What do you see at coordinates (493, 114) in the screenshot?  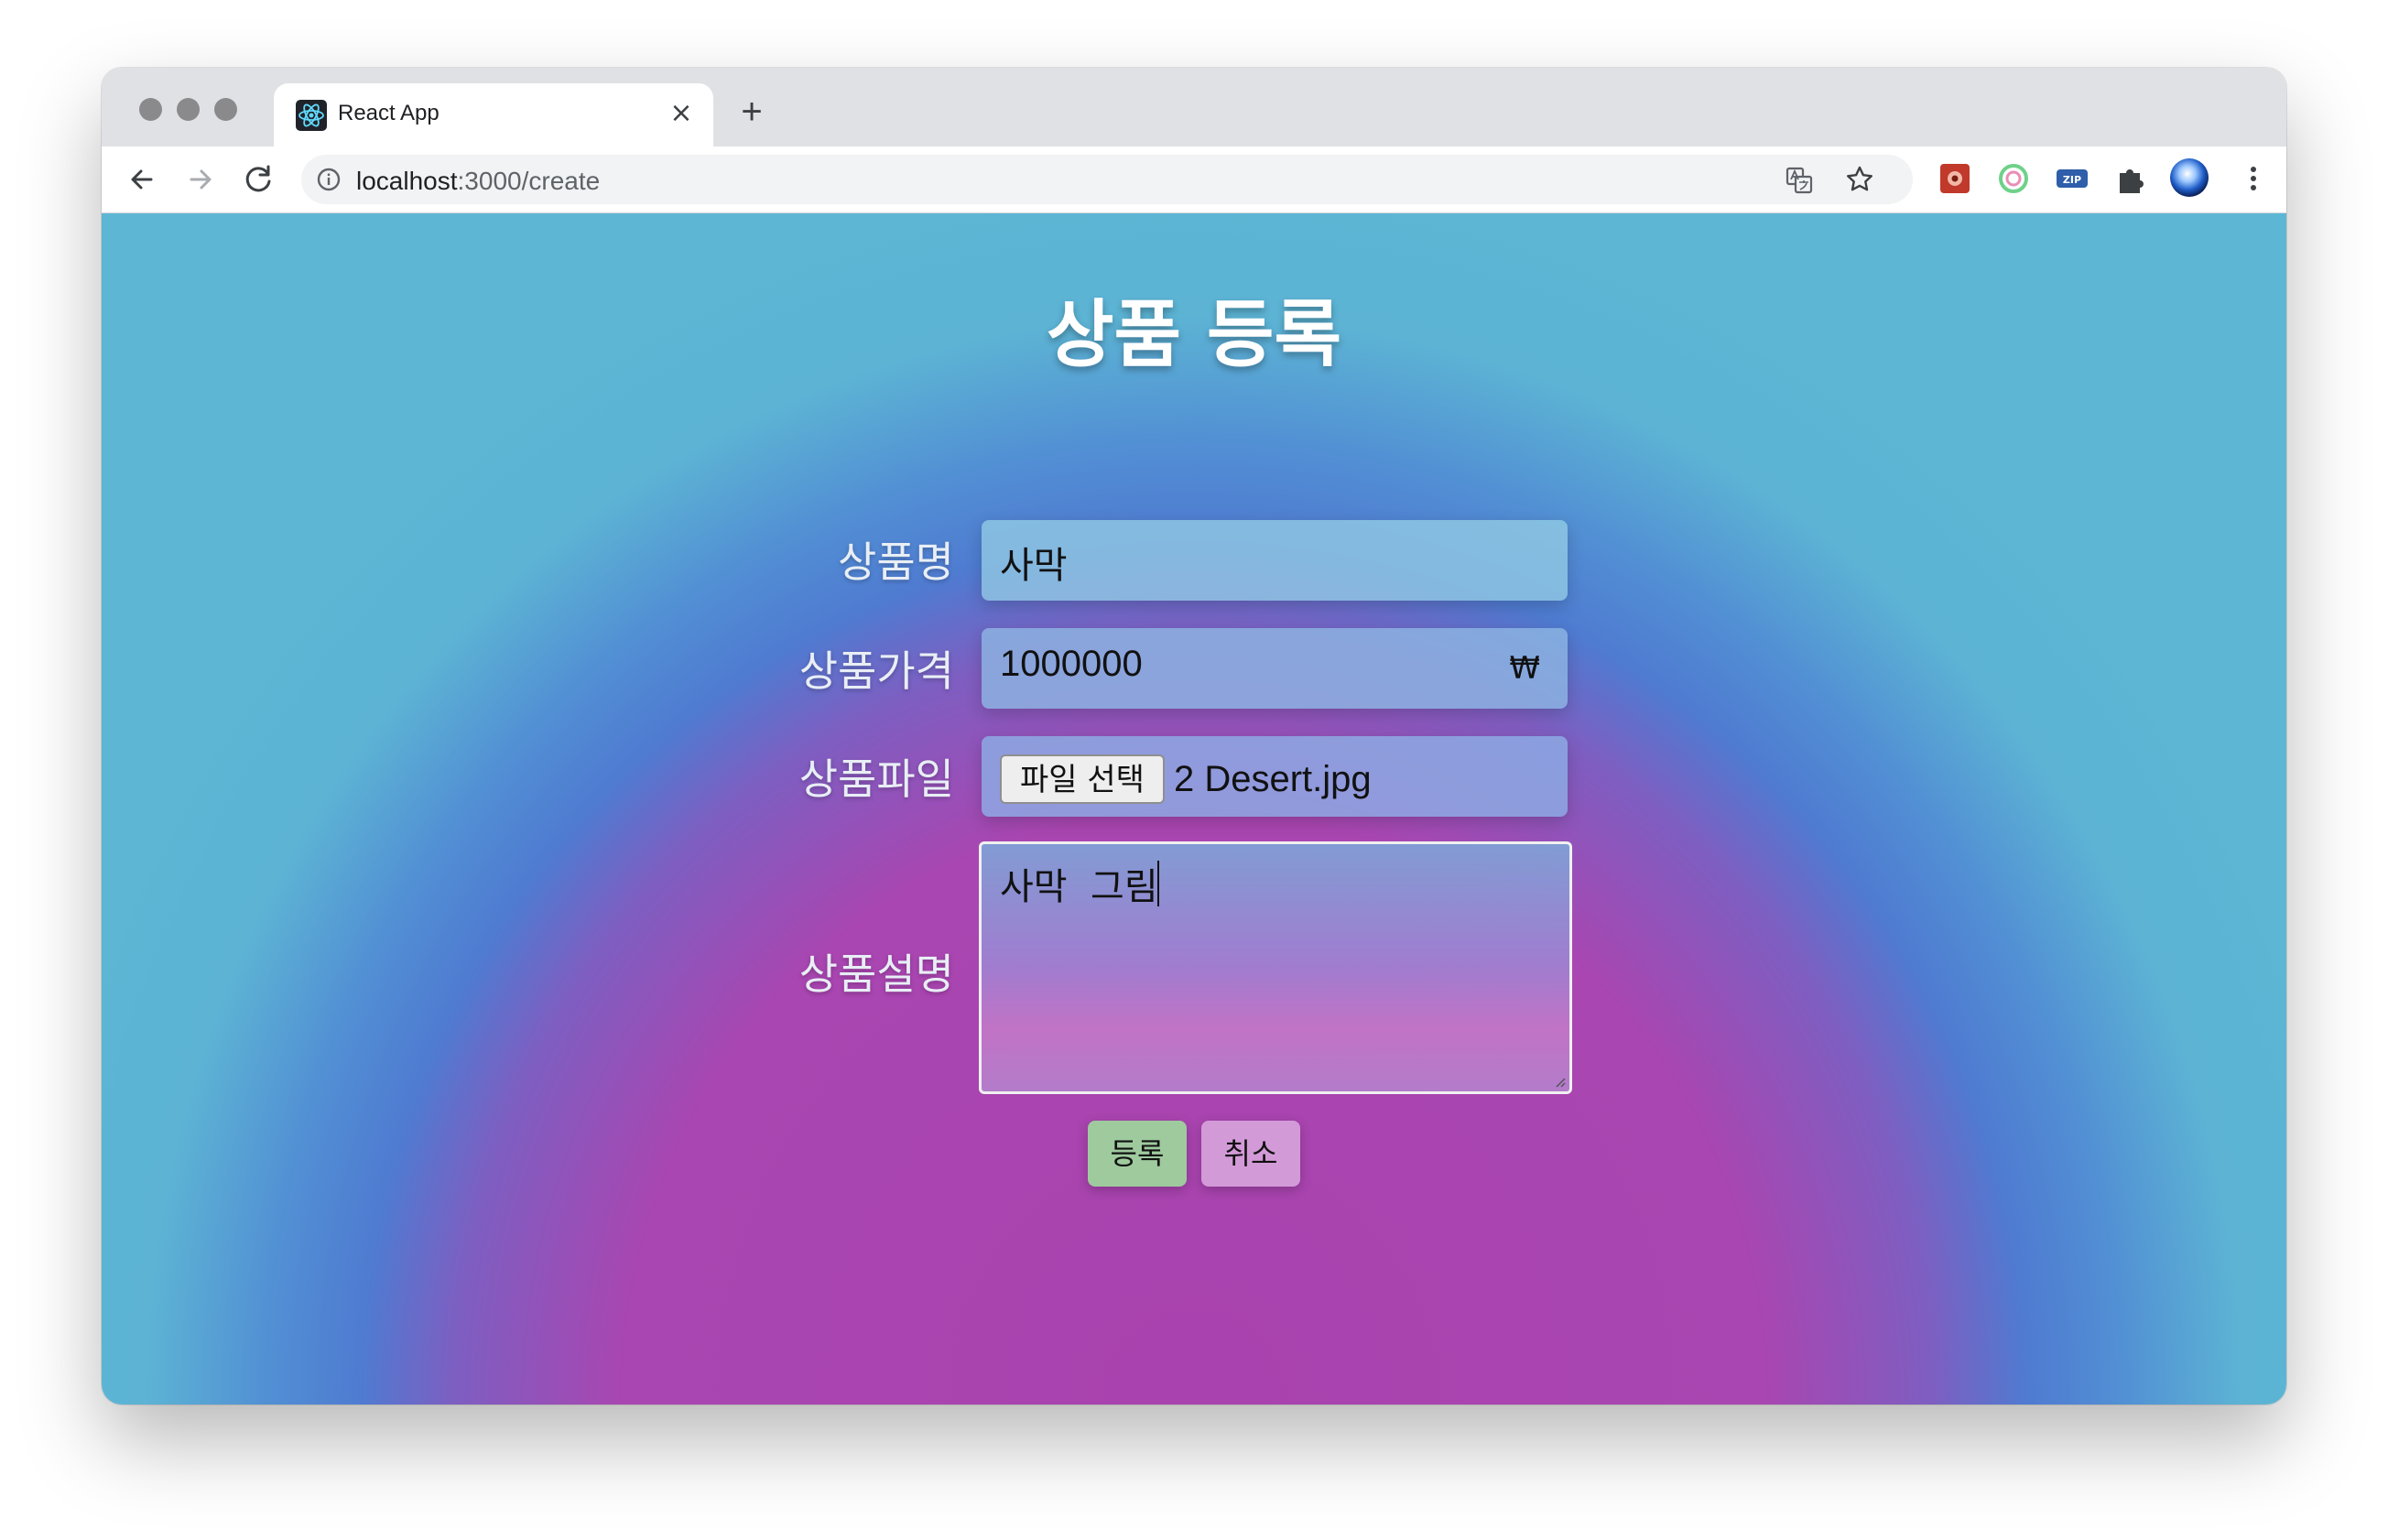 I see `tab-react-app: React App ×` at bounding box center [493, 114].